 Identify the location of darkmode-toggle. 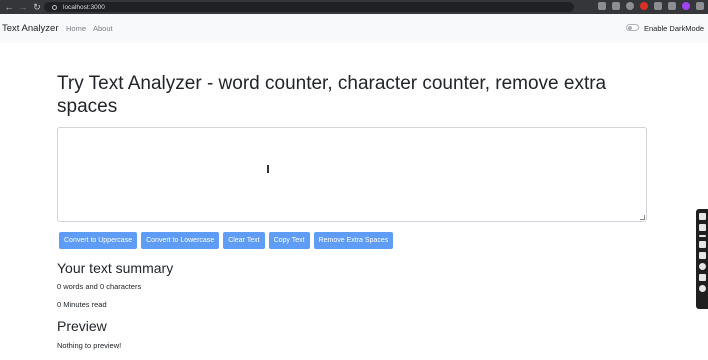
(632, 27).